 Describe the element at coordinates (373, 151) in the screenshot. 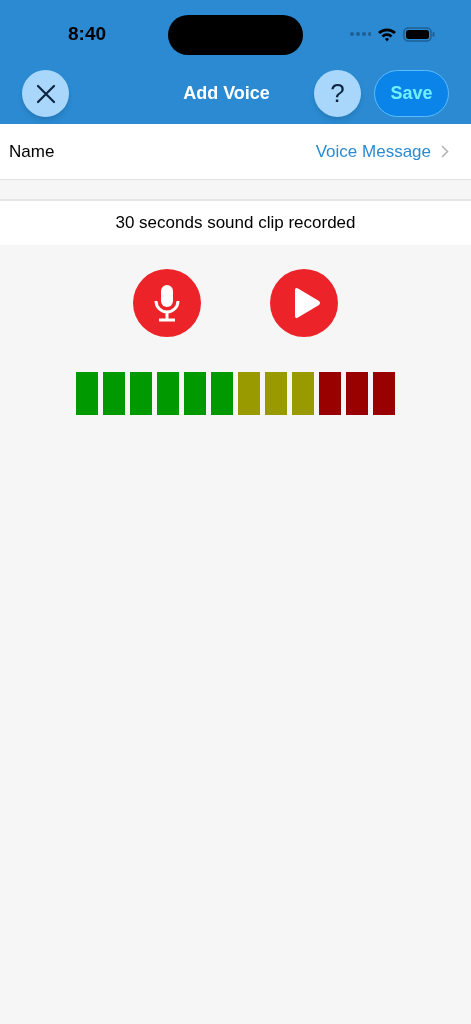

I see `name-value: Voice Message` at that location.